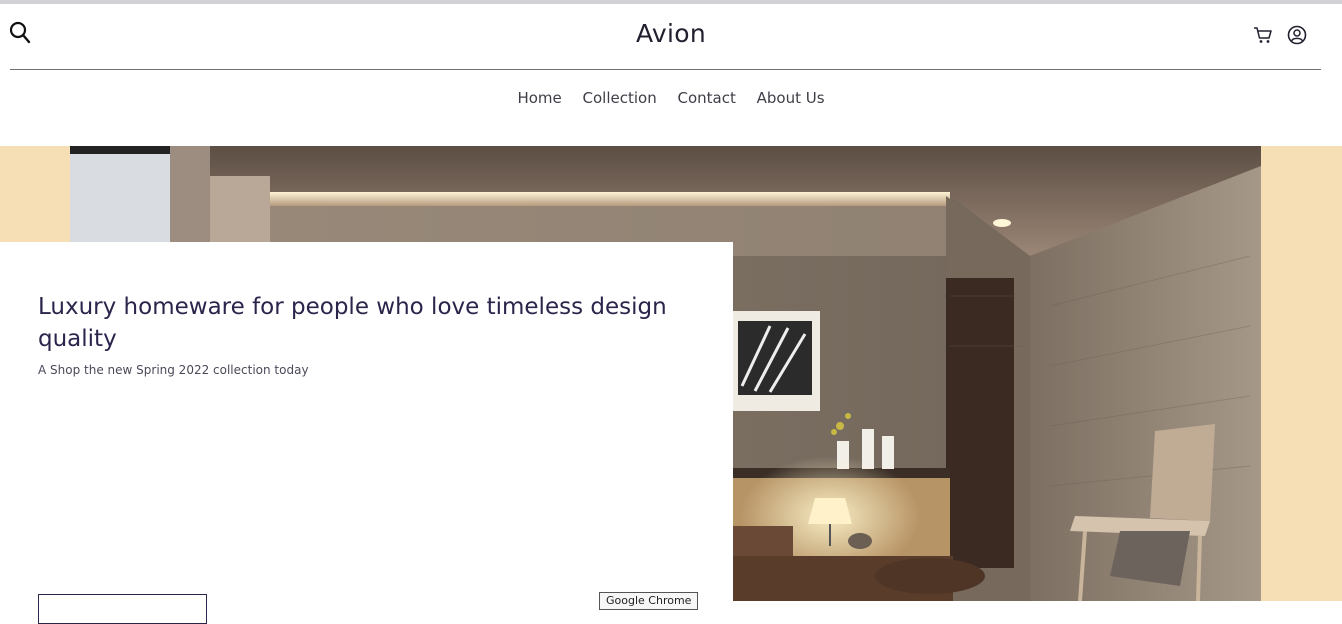 This screenshot has width=1342, height=624. I want to click on header-divider, so click(665, 69).